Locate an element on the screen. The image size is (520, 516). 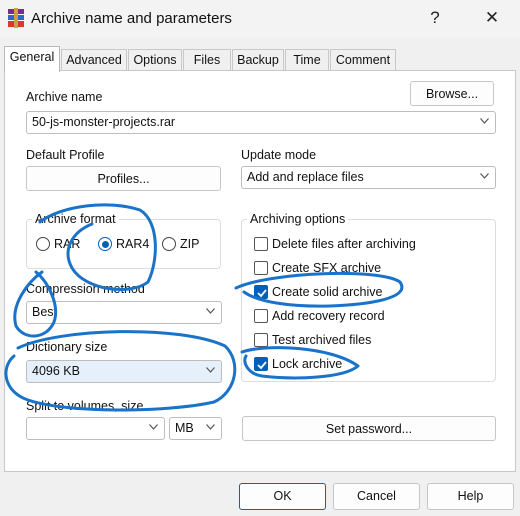
update-mode-value: Add and replace files is located at coordinates (305, 177).